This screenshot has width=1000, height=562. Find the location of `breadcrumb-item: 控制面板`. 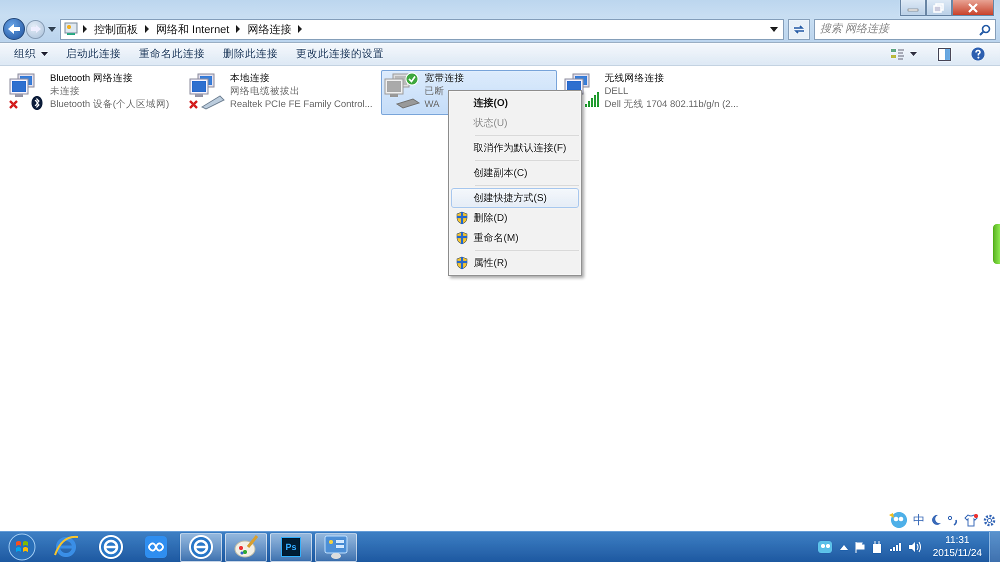

breadcrumb-item: 控制面板 is located at coordinates (116, 29).